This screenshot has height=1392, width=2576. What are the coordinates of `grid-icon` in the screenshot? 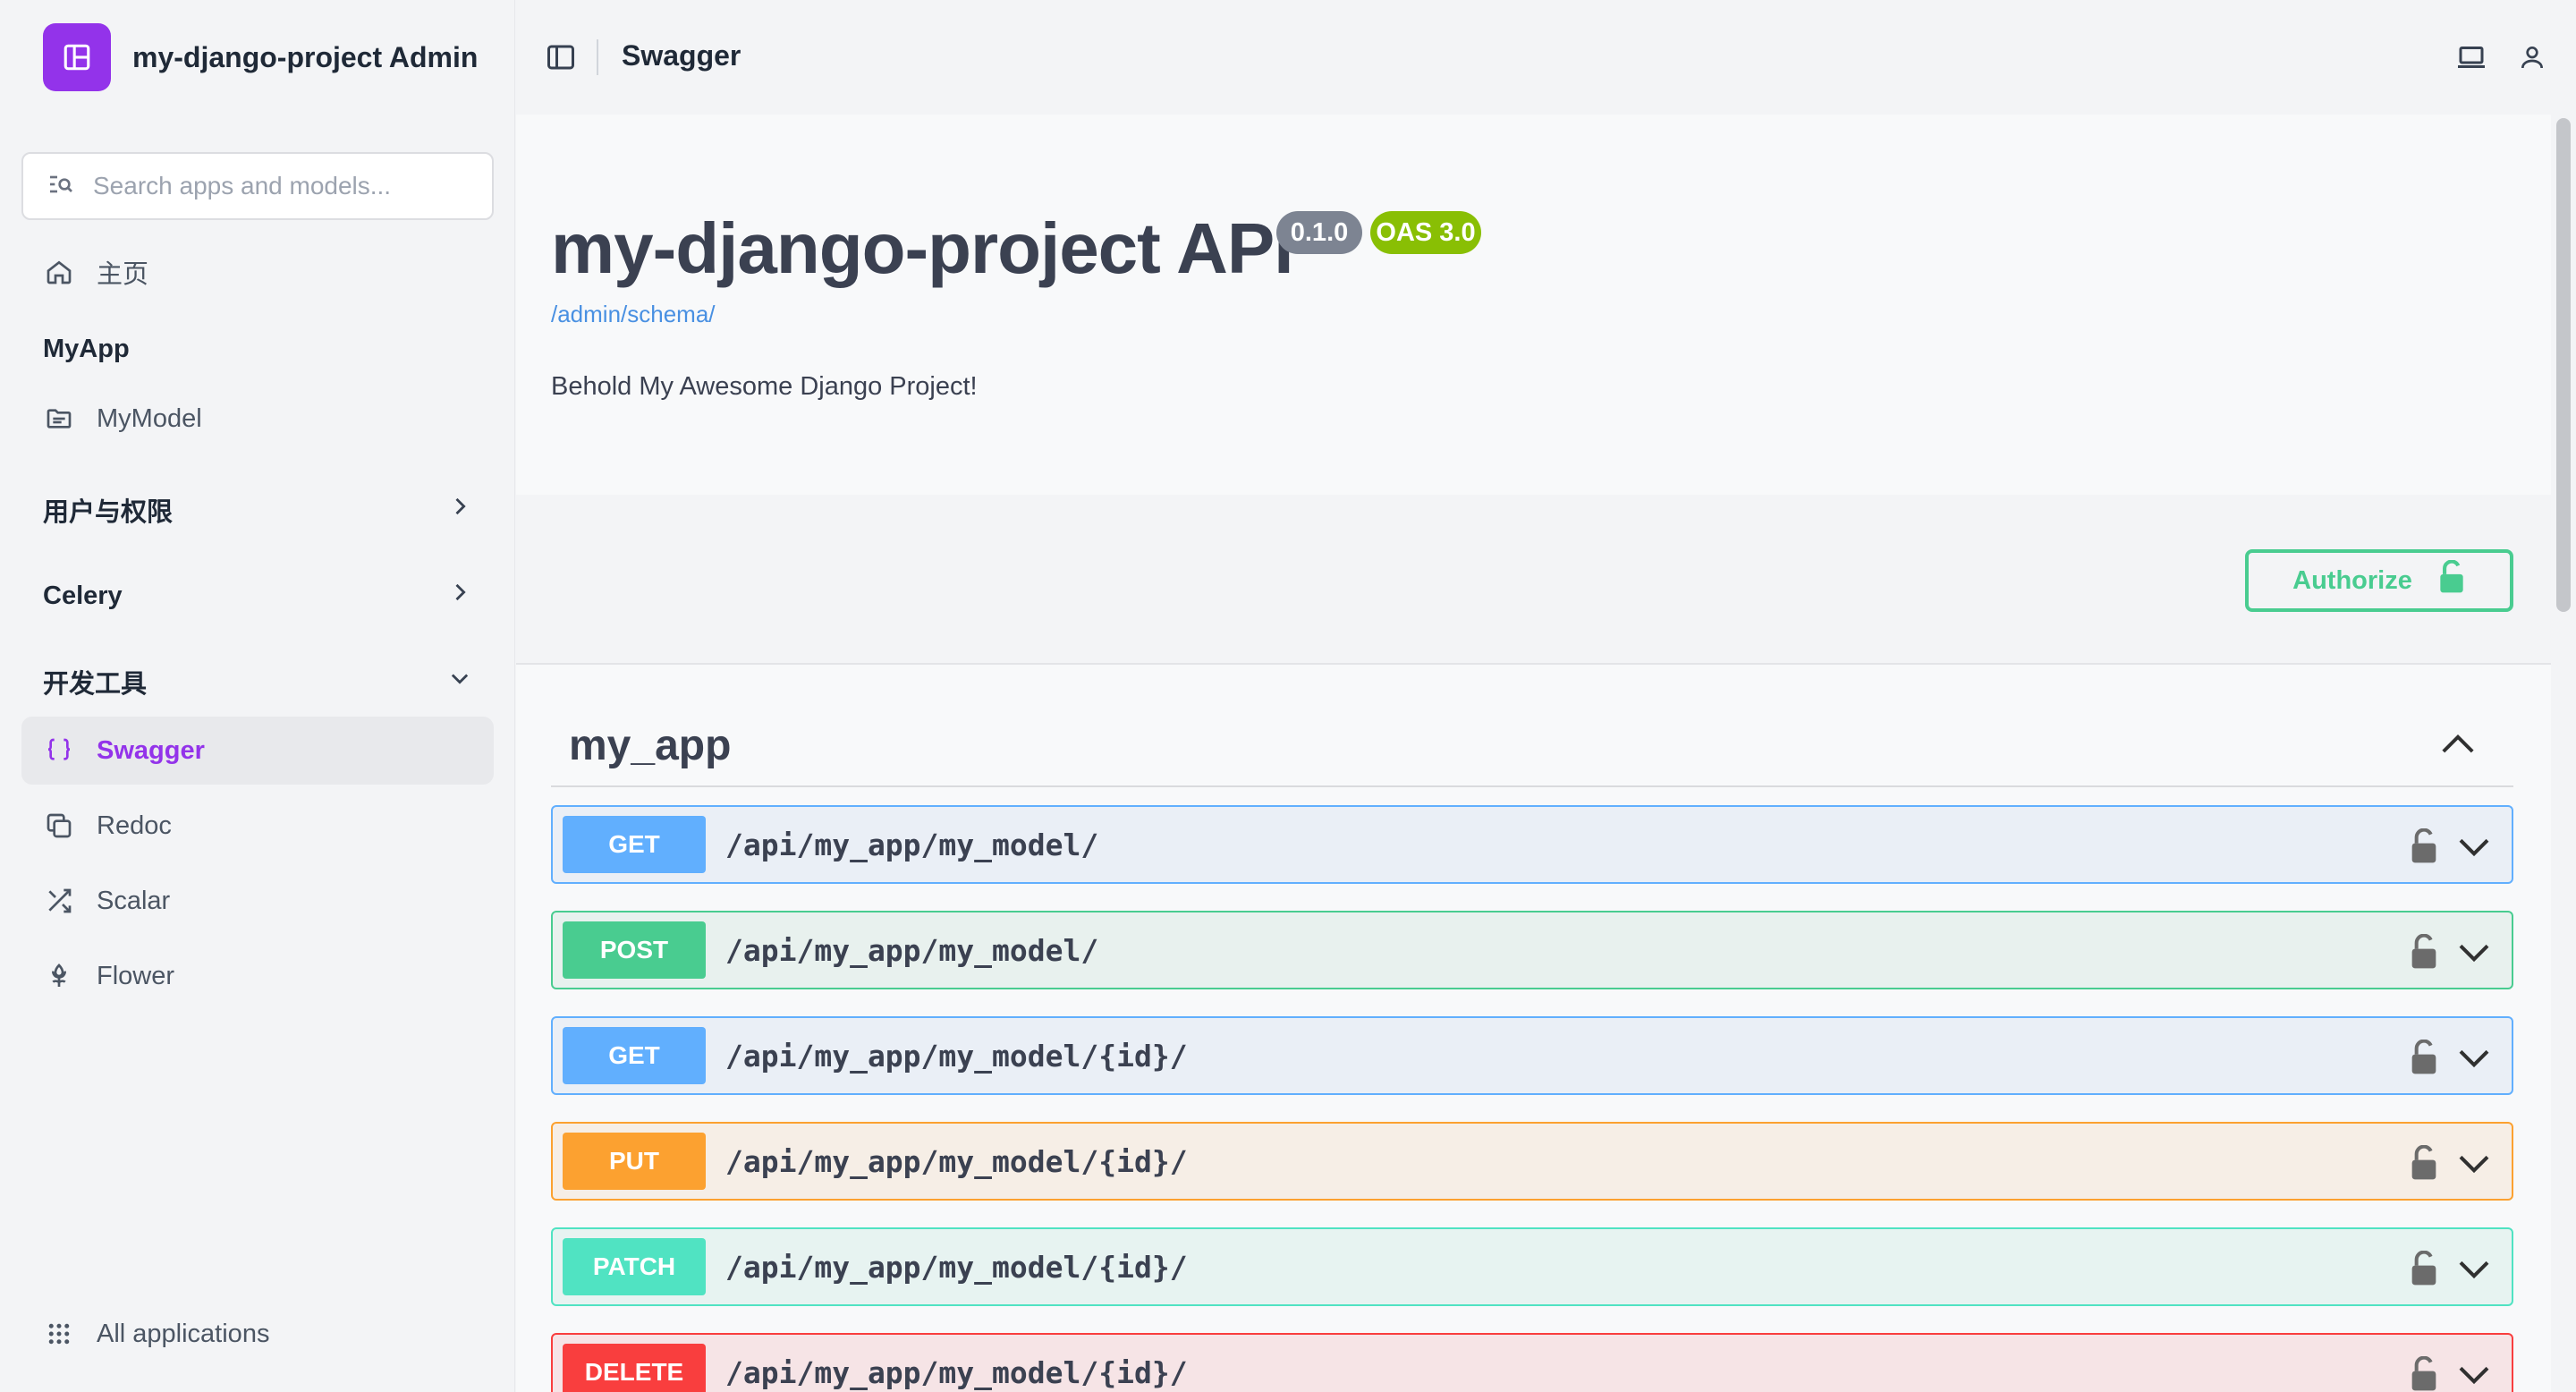 It's located at (59, 1334).